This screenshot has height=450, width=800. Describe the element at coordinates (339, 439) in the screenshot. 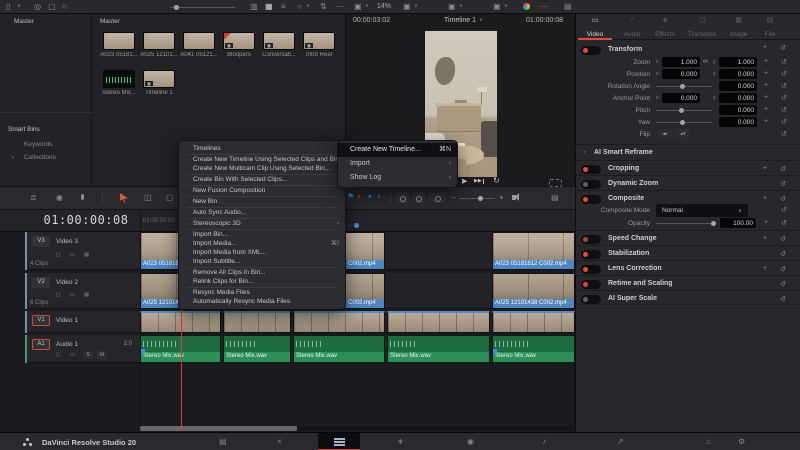

I see `edit-page-icon` at that location.